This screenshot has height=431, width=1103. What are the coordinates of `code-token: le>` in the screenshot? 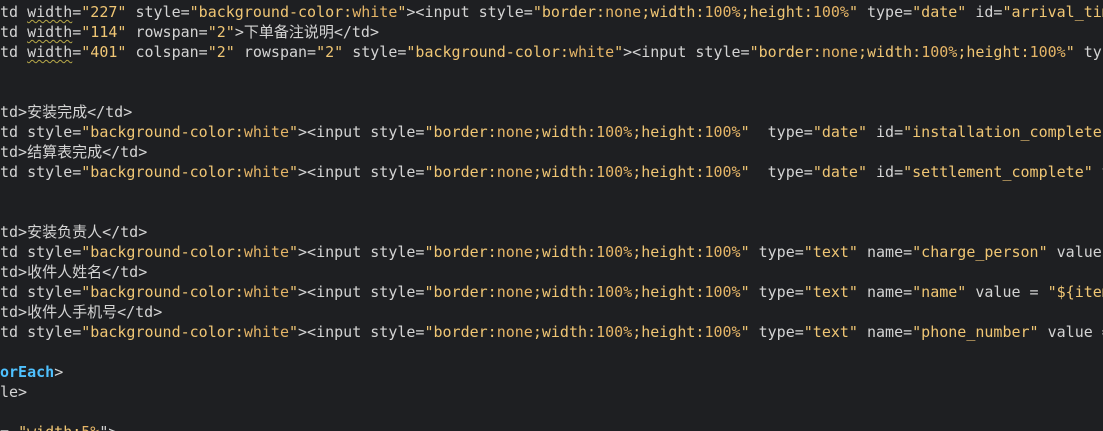 It's located at (14, 392).